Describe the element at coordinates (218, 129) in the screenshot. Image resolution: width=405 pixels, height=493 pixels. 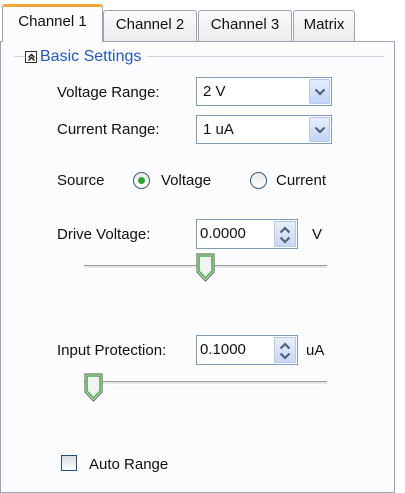
I see `current-range-value: 1 uA` at that location.